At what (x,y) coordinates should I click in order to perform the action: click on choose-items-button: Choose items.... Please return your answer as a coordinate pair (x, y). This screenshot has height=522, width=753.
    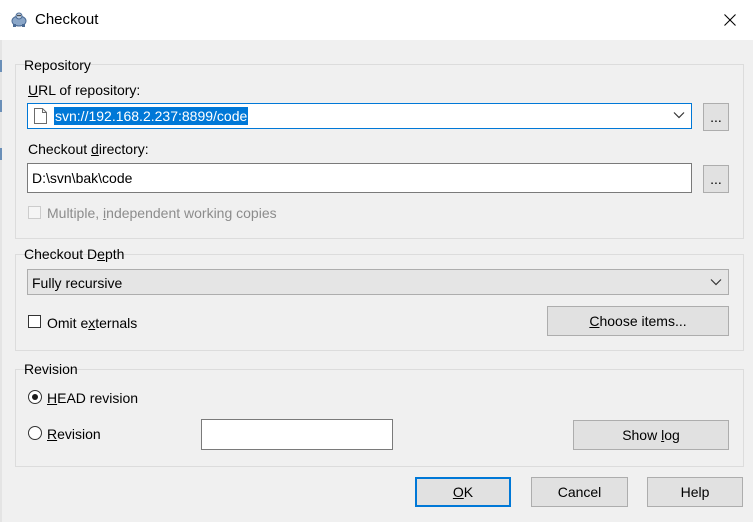
    Looking at the image, I should click on (638, 321).